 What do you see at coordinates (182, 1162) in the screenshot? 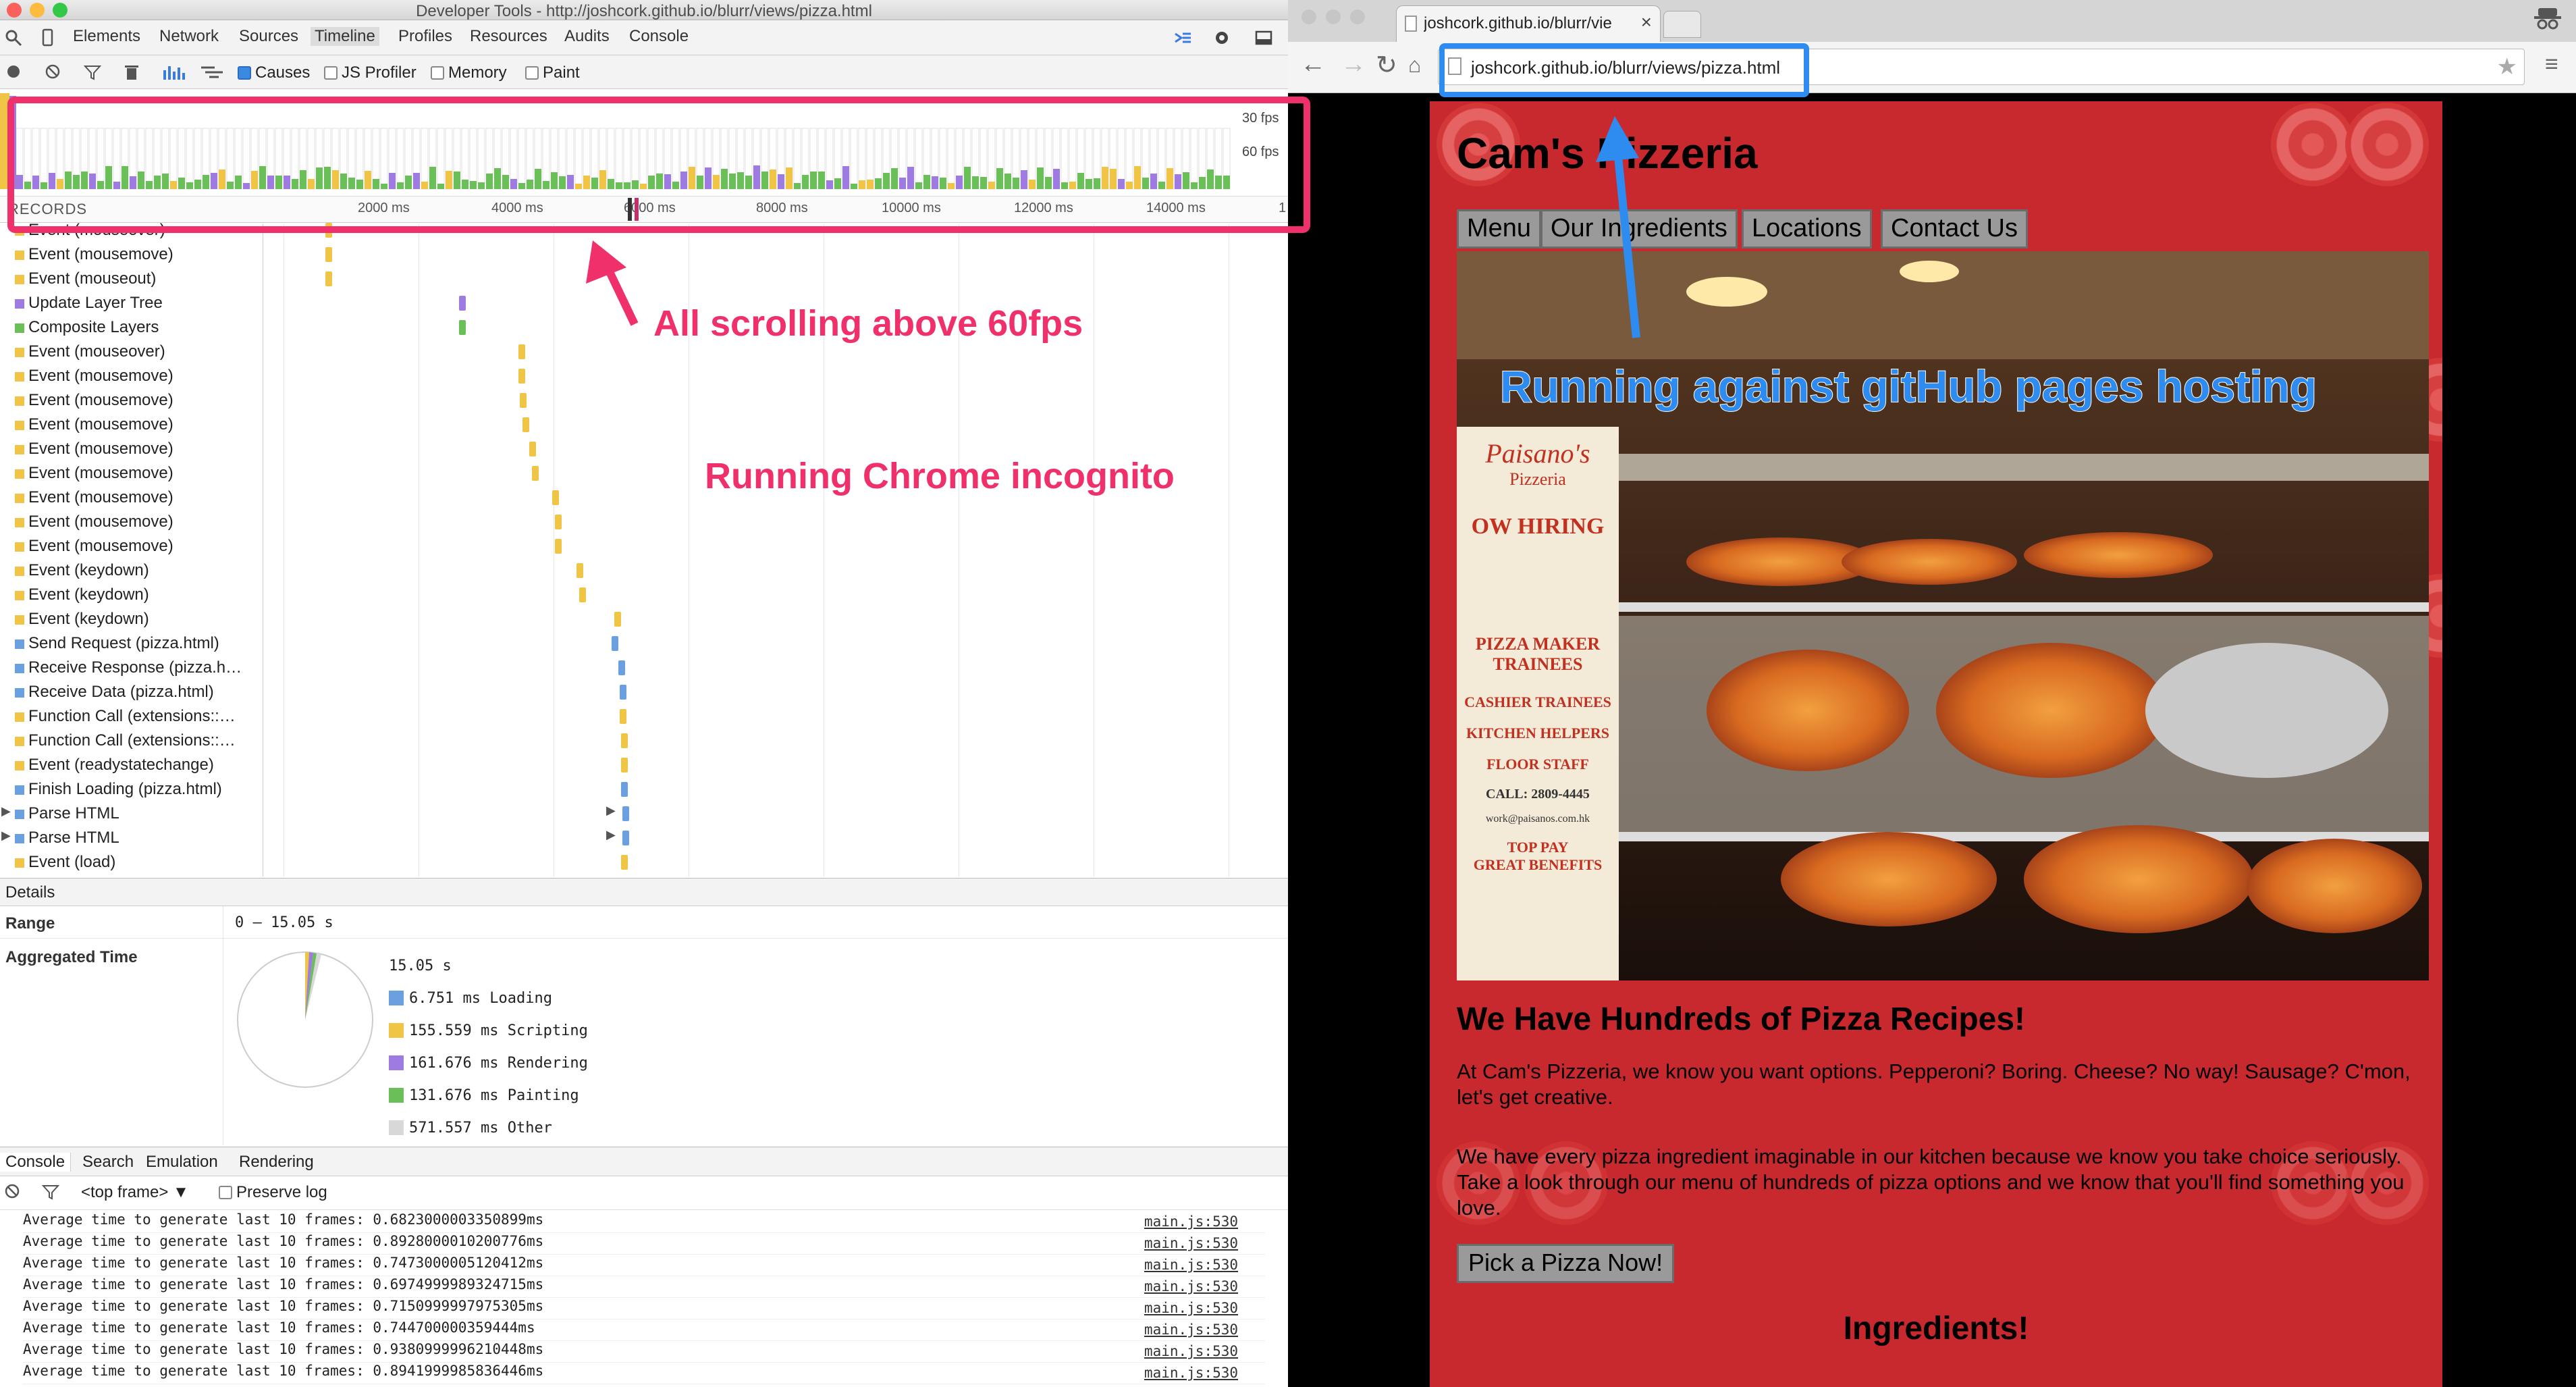
I see `drawer-tab-emulation: Emulation` at bounding box center [182, 1162].